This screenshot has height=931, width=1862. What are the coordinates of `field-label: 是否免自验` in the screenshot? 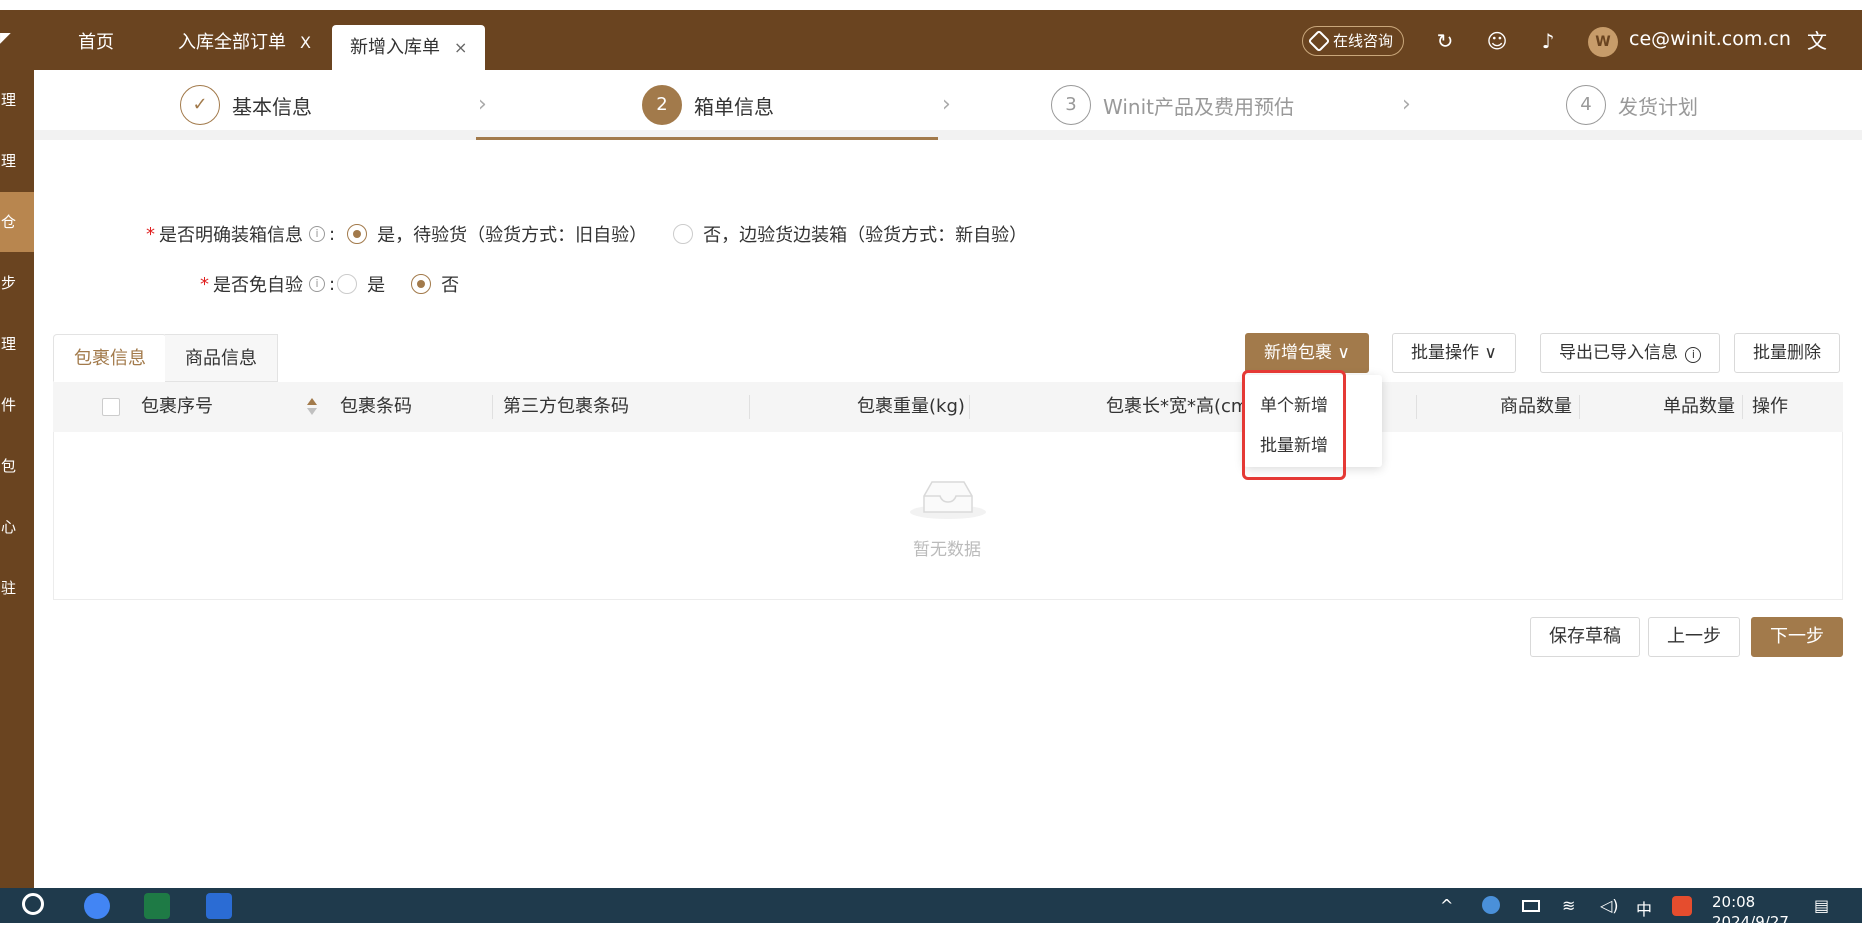 It's located at (258, 285).